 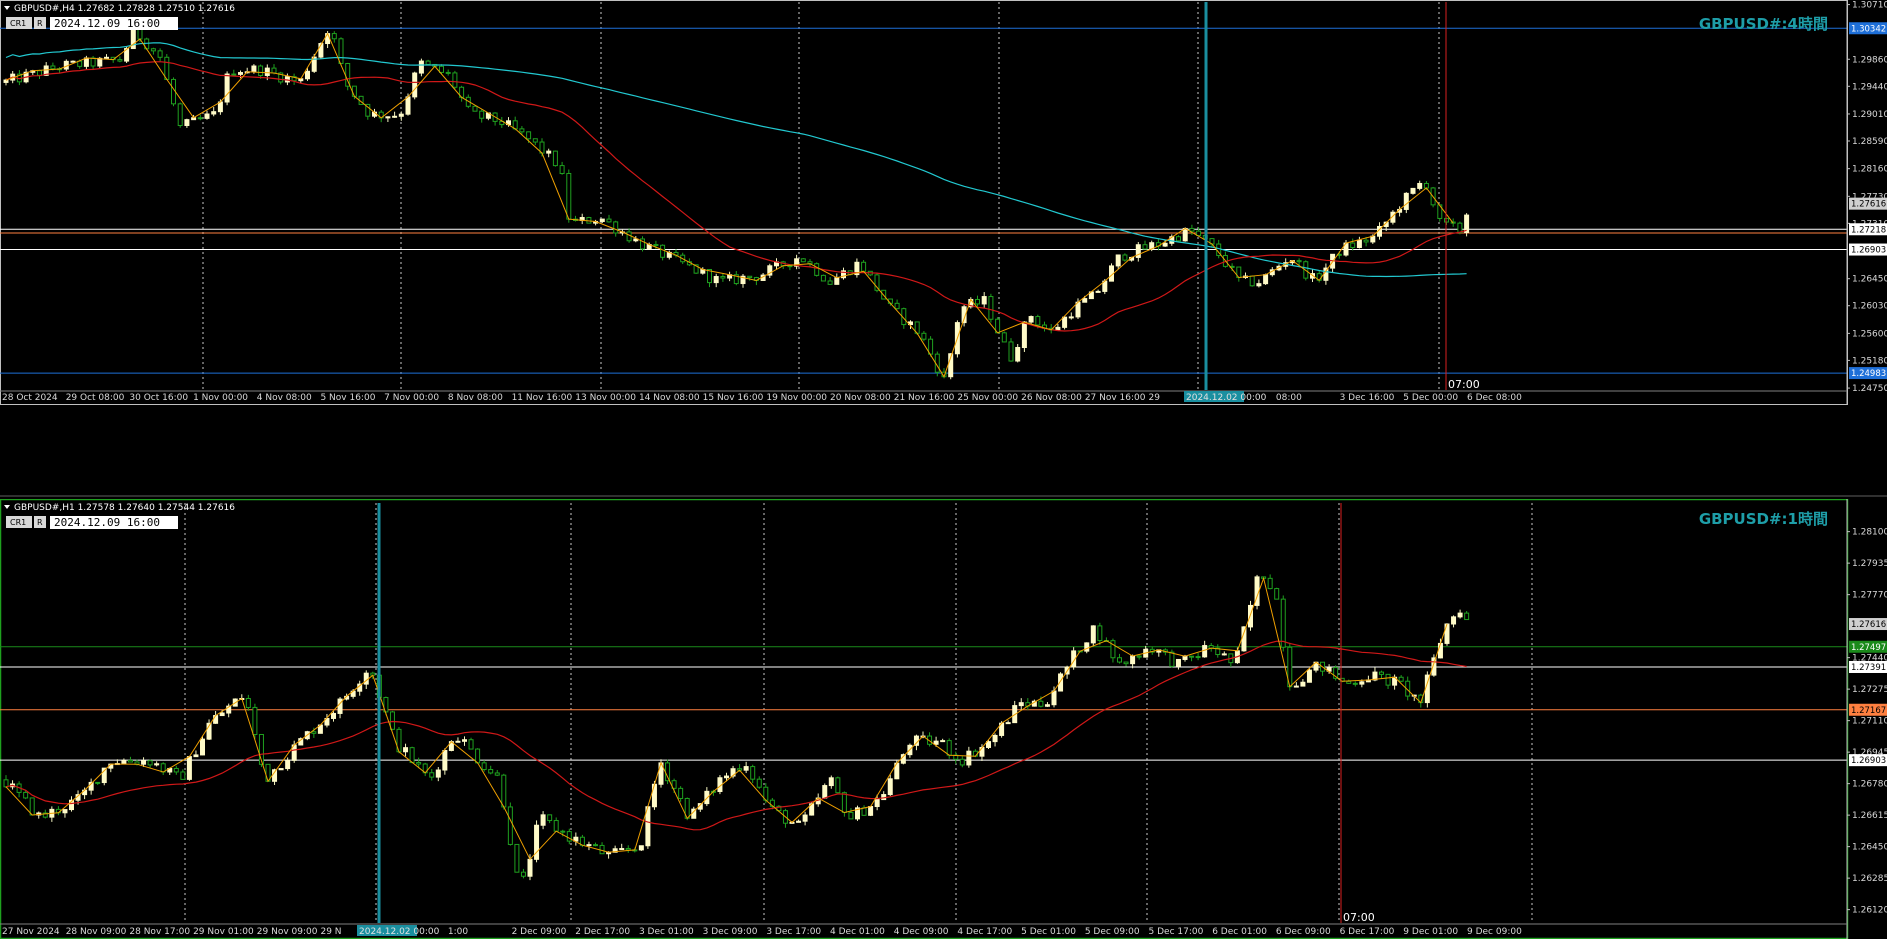 What do you see at coordinates (1430, 398) in the screenshot?
I see `time-label: 5 Dec 00:00` at bounding box center [1430, 398].